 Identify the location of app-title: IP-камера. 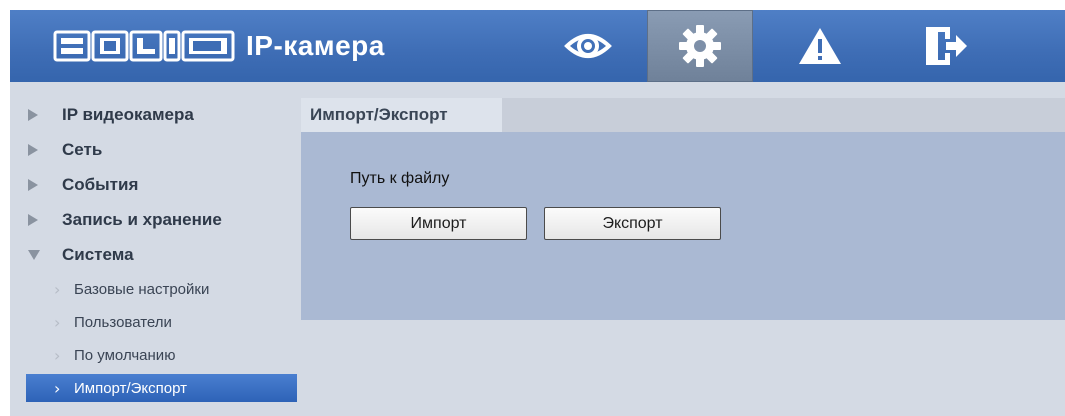
(315, 45).